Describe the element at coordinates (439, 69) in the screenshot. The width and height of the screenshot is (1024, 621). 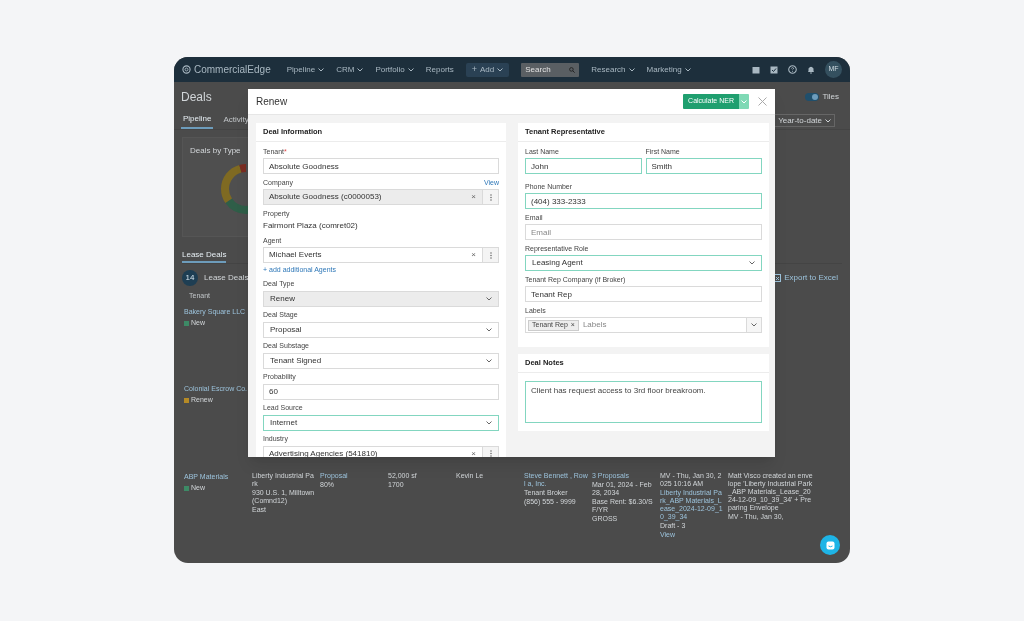
I see `nav-menu-item: Reports` at that location.